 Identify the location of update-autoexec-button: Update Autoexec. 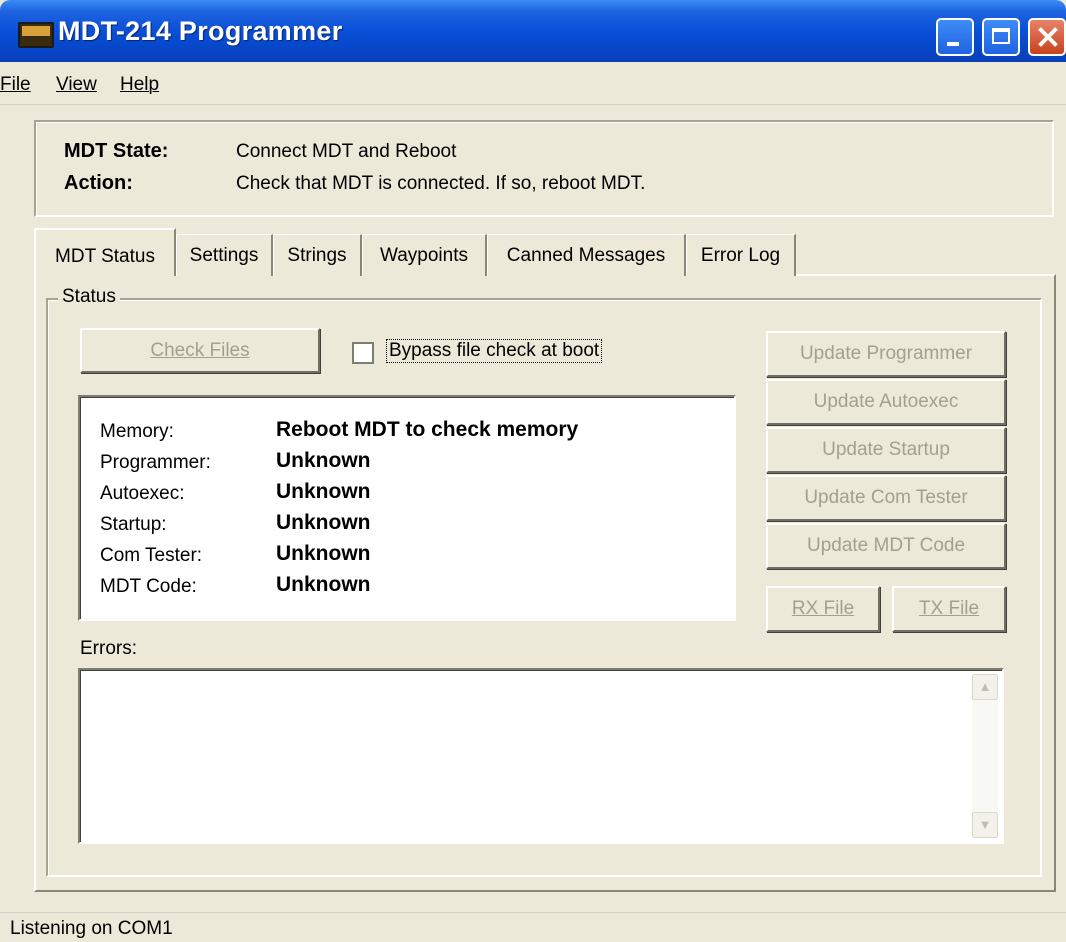
(886, 402).